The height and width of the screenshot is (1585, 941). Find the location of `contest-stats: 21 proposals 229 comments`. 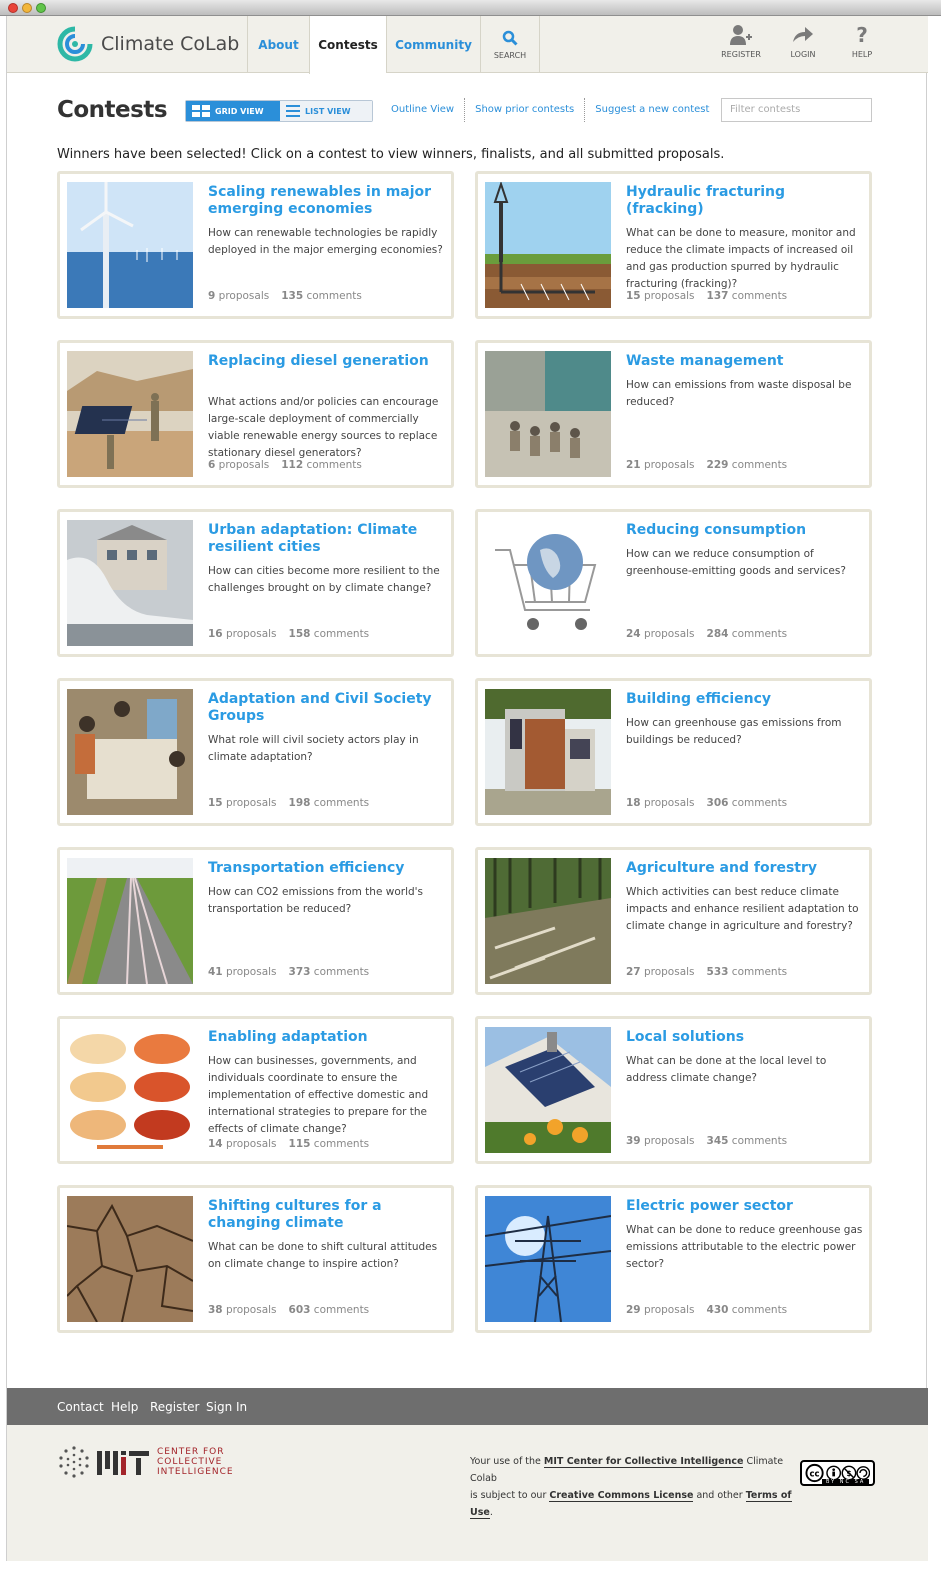

contest-stats: 21 proposals 229 comments is located at coordinates (706, 465).